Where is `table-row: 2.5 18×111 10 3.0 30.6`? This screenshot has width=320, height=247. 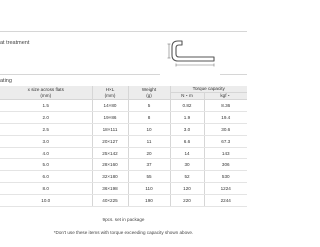
table-row: 2.5 18×111 10 3.0 30.6 is located at coordinates (123, 129).